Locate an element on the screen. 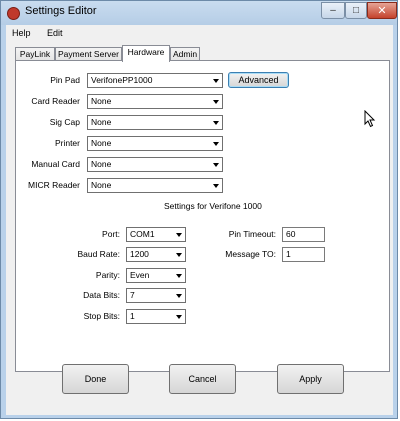 Image resolution: width=400 pixels, height=421 pixels. manual-card-value: None is located at coordinates (101, 164).